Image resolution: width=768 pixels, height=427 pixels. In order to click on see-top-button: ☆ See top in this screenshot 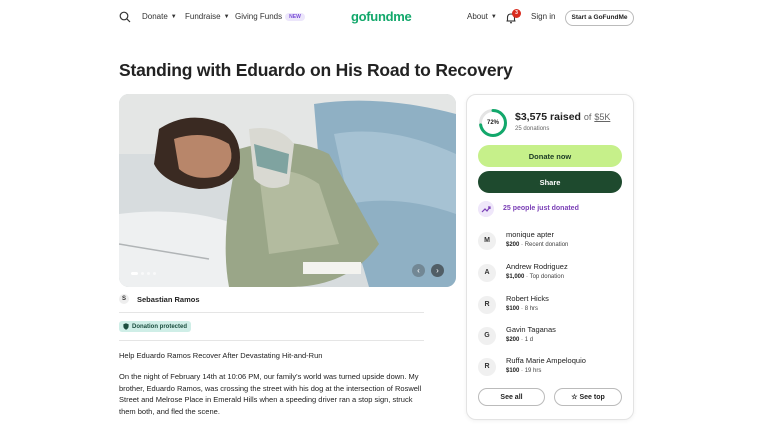, I will do `click(588, 397)`.